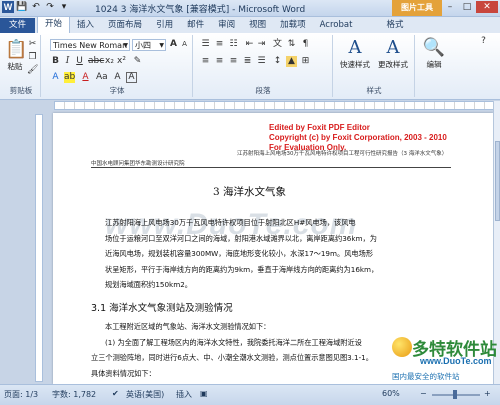  What do you see at coordinates (219, 44) in the screenshot?
I see `numbering-icon: ≡` at bounding box center [219, 44].